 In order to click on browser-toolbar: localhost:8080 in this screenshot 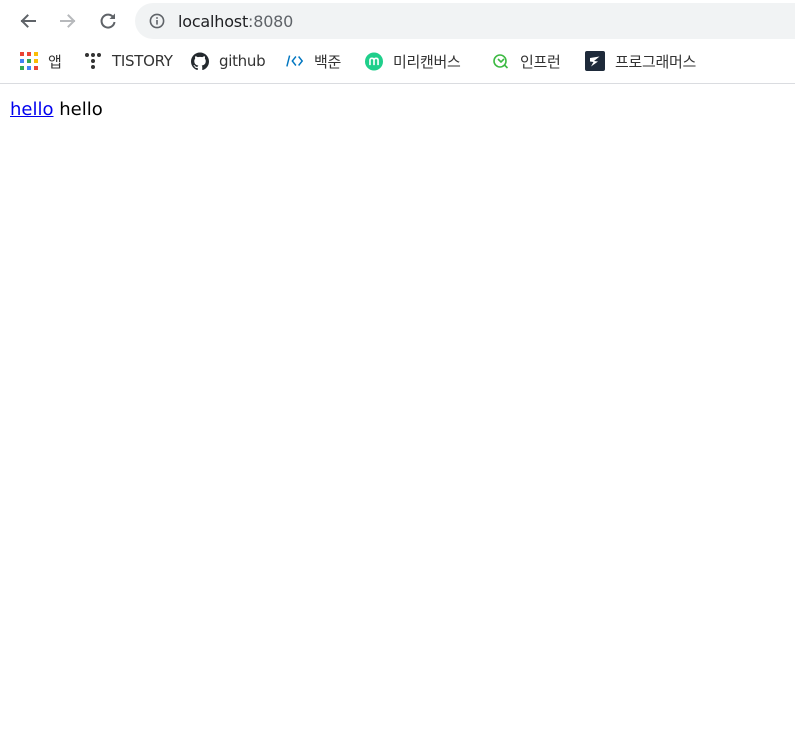, I will do `click(397, 21)`.